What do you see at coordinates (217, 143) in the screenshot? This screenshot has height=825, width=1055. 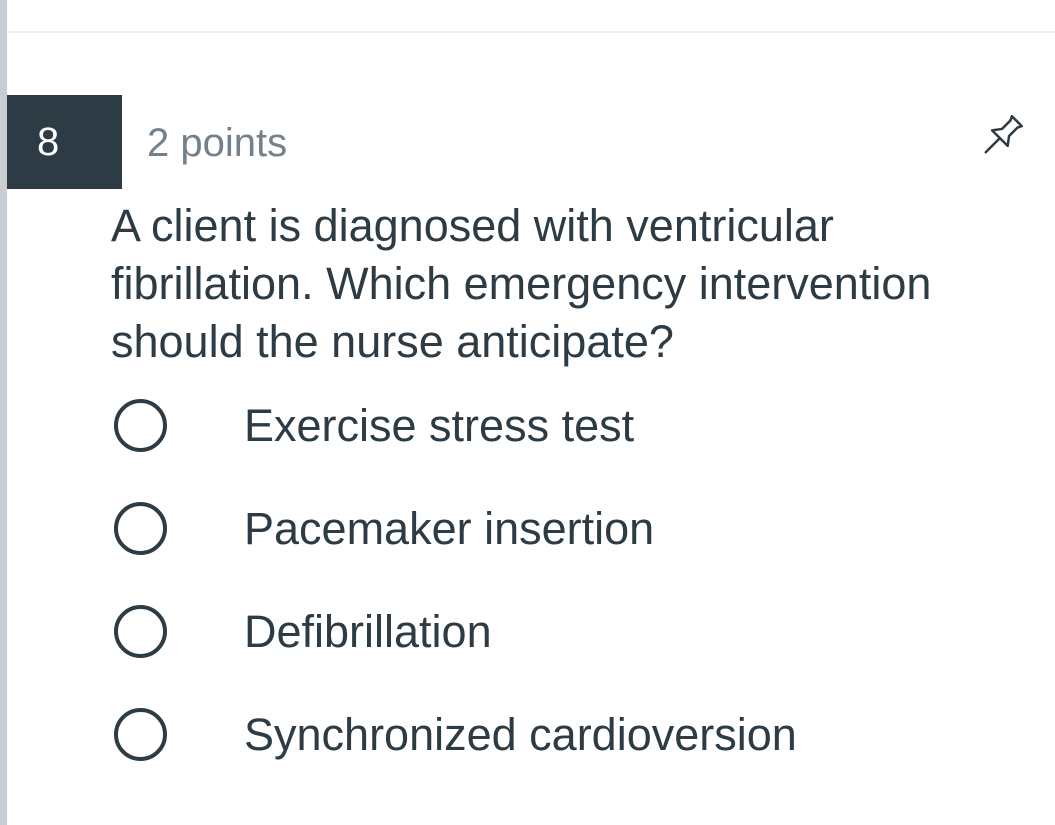 I see `question-points: 2 points` at bounding box center [217, 143].